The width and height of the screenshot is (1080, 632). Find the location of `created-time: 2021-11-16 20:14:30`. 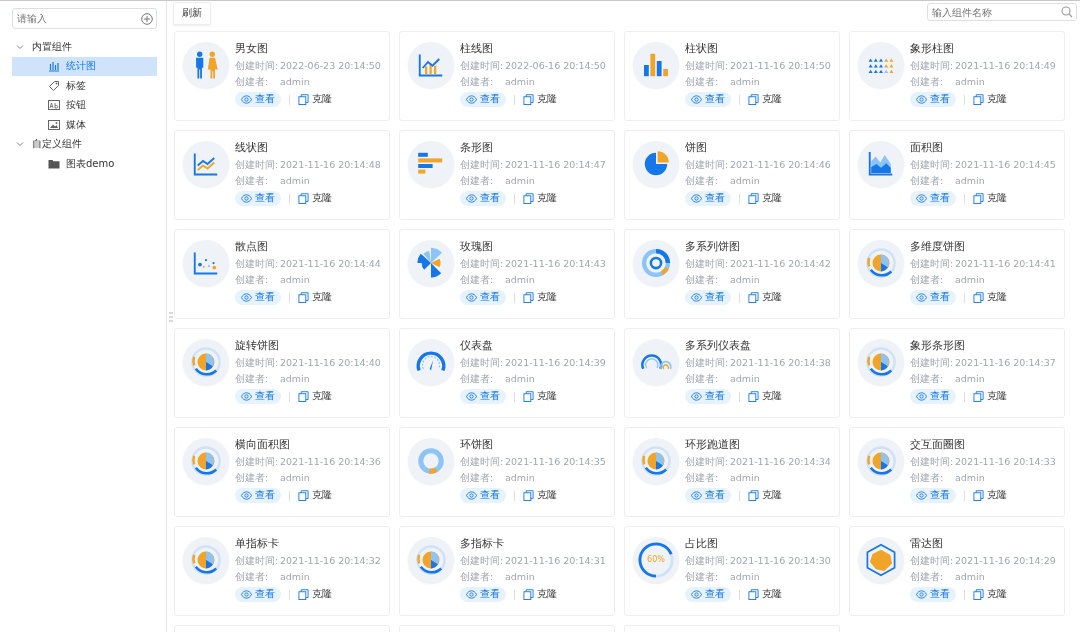

created-time: 2021-11-16 20:14:30 is located at coordinates (780, 561).